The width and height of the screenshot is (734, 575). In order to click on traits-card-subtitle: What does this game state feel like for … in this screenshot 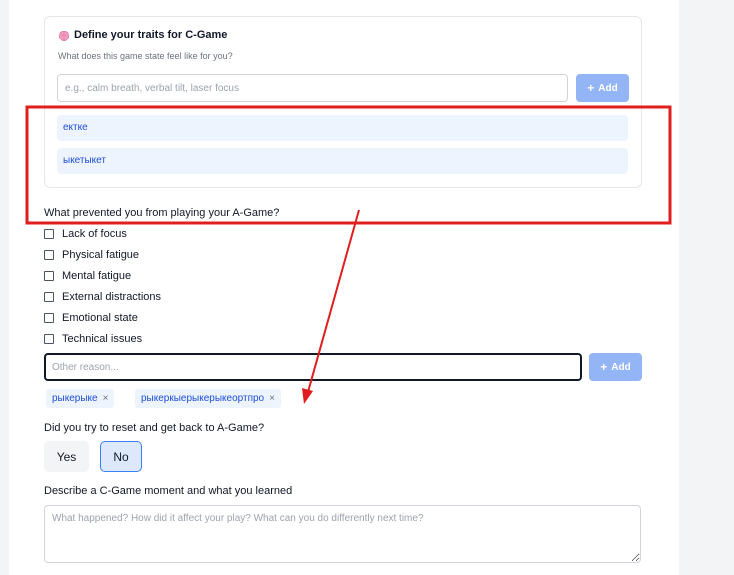, I will do `click(145, 56)`.